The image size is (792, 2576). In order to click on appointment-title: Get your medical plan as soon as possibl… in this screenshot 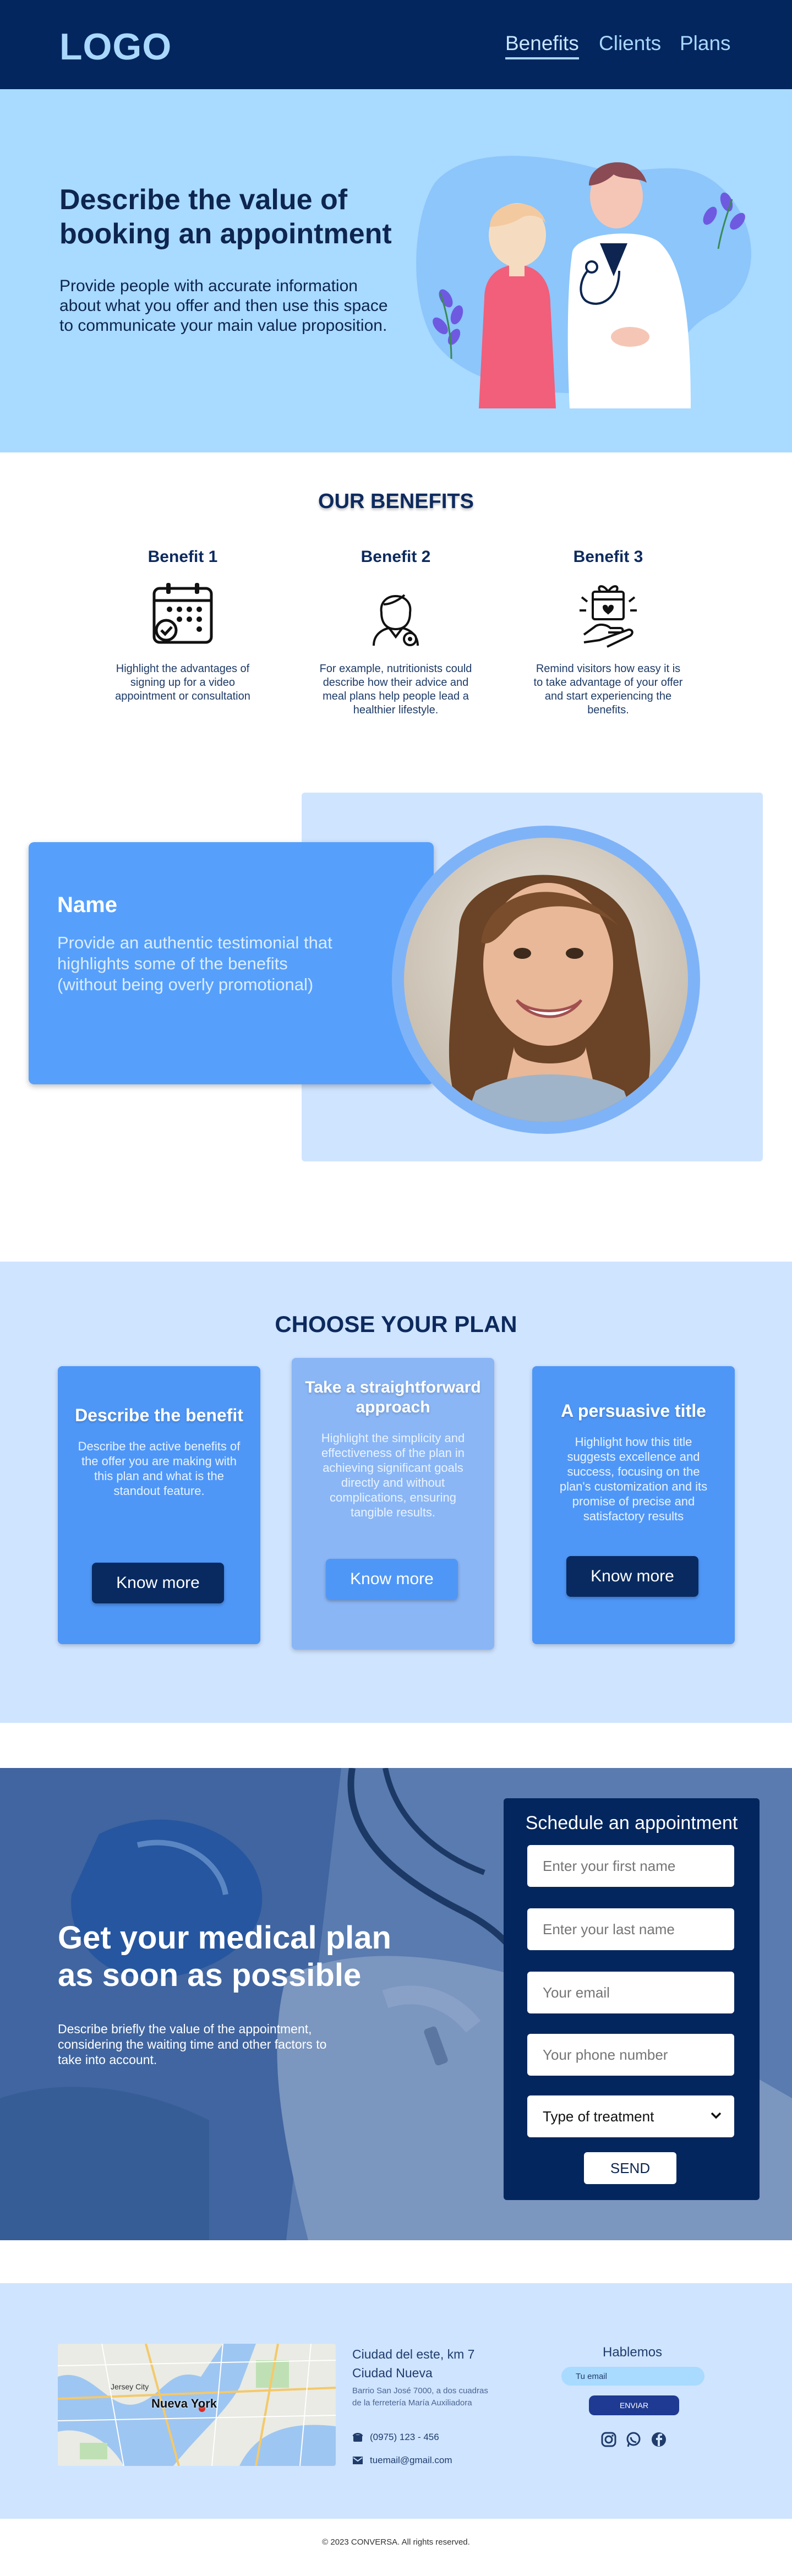, I will do `click(224, 1957)`.